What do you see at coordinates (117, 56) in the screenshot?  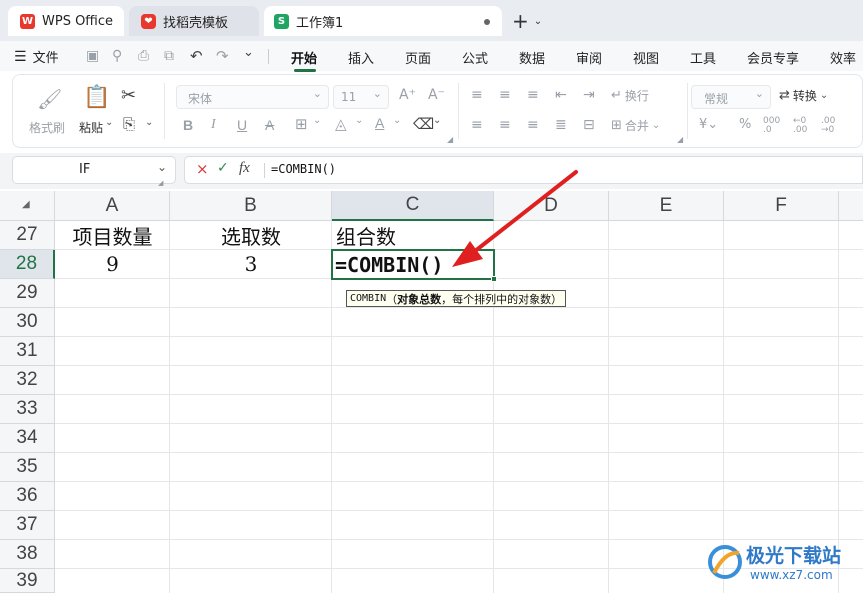 I see `open-icon: ⚲` at bounding box center [117, 56].